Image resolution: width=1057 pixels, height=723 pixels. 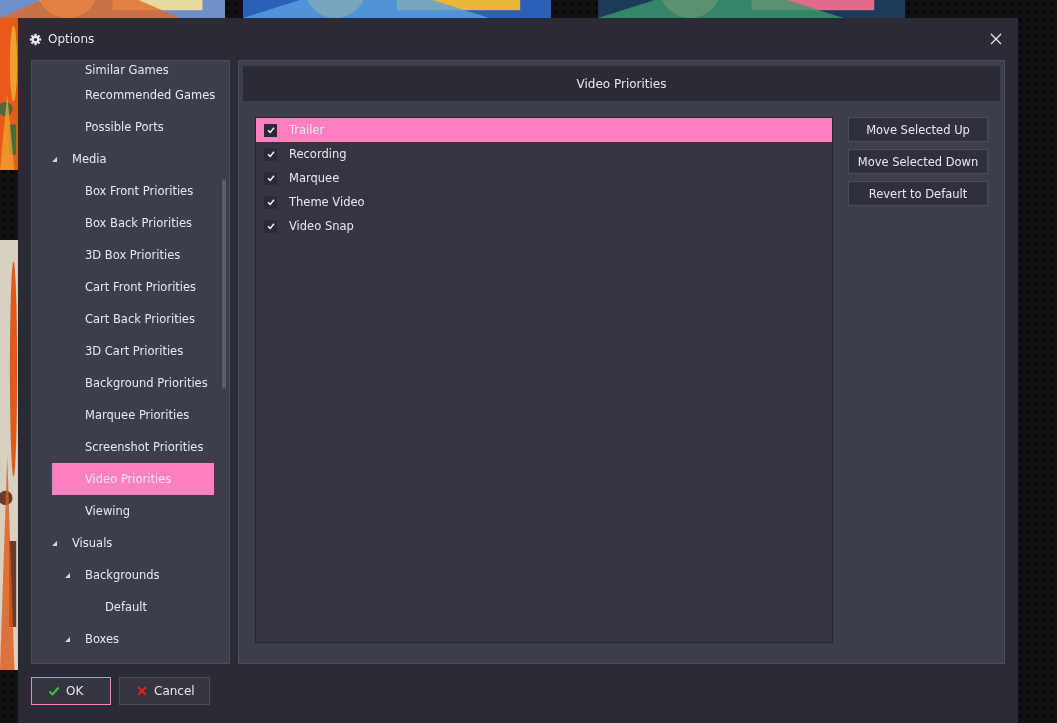 I want to click on list-item: Video Snap, so click(x=544, y=226).